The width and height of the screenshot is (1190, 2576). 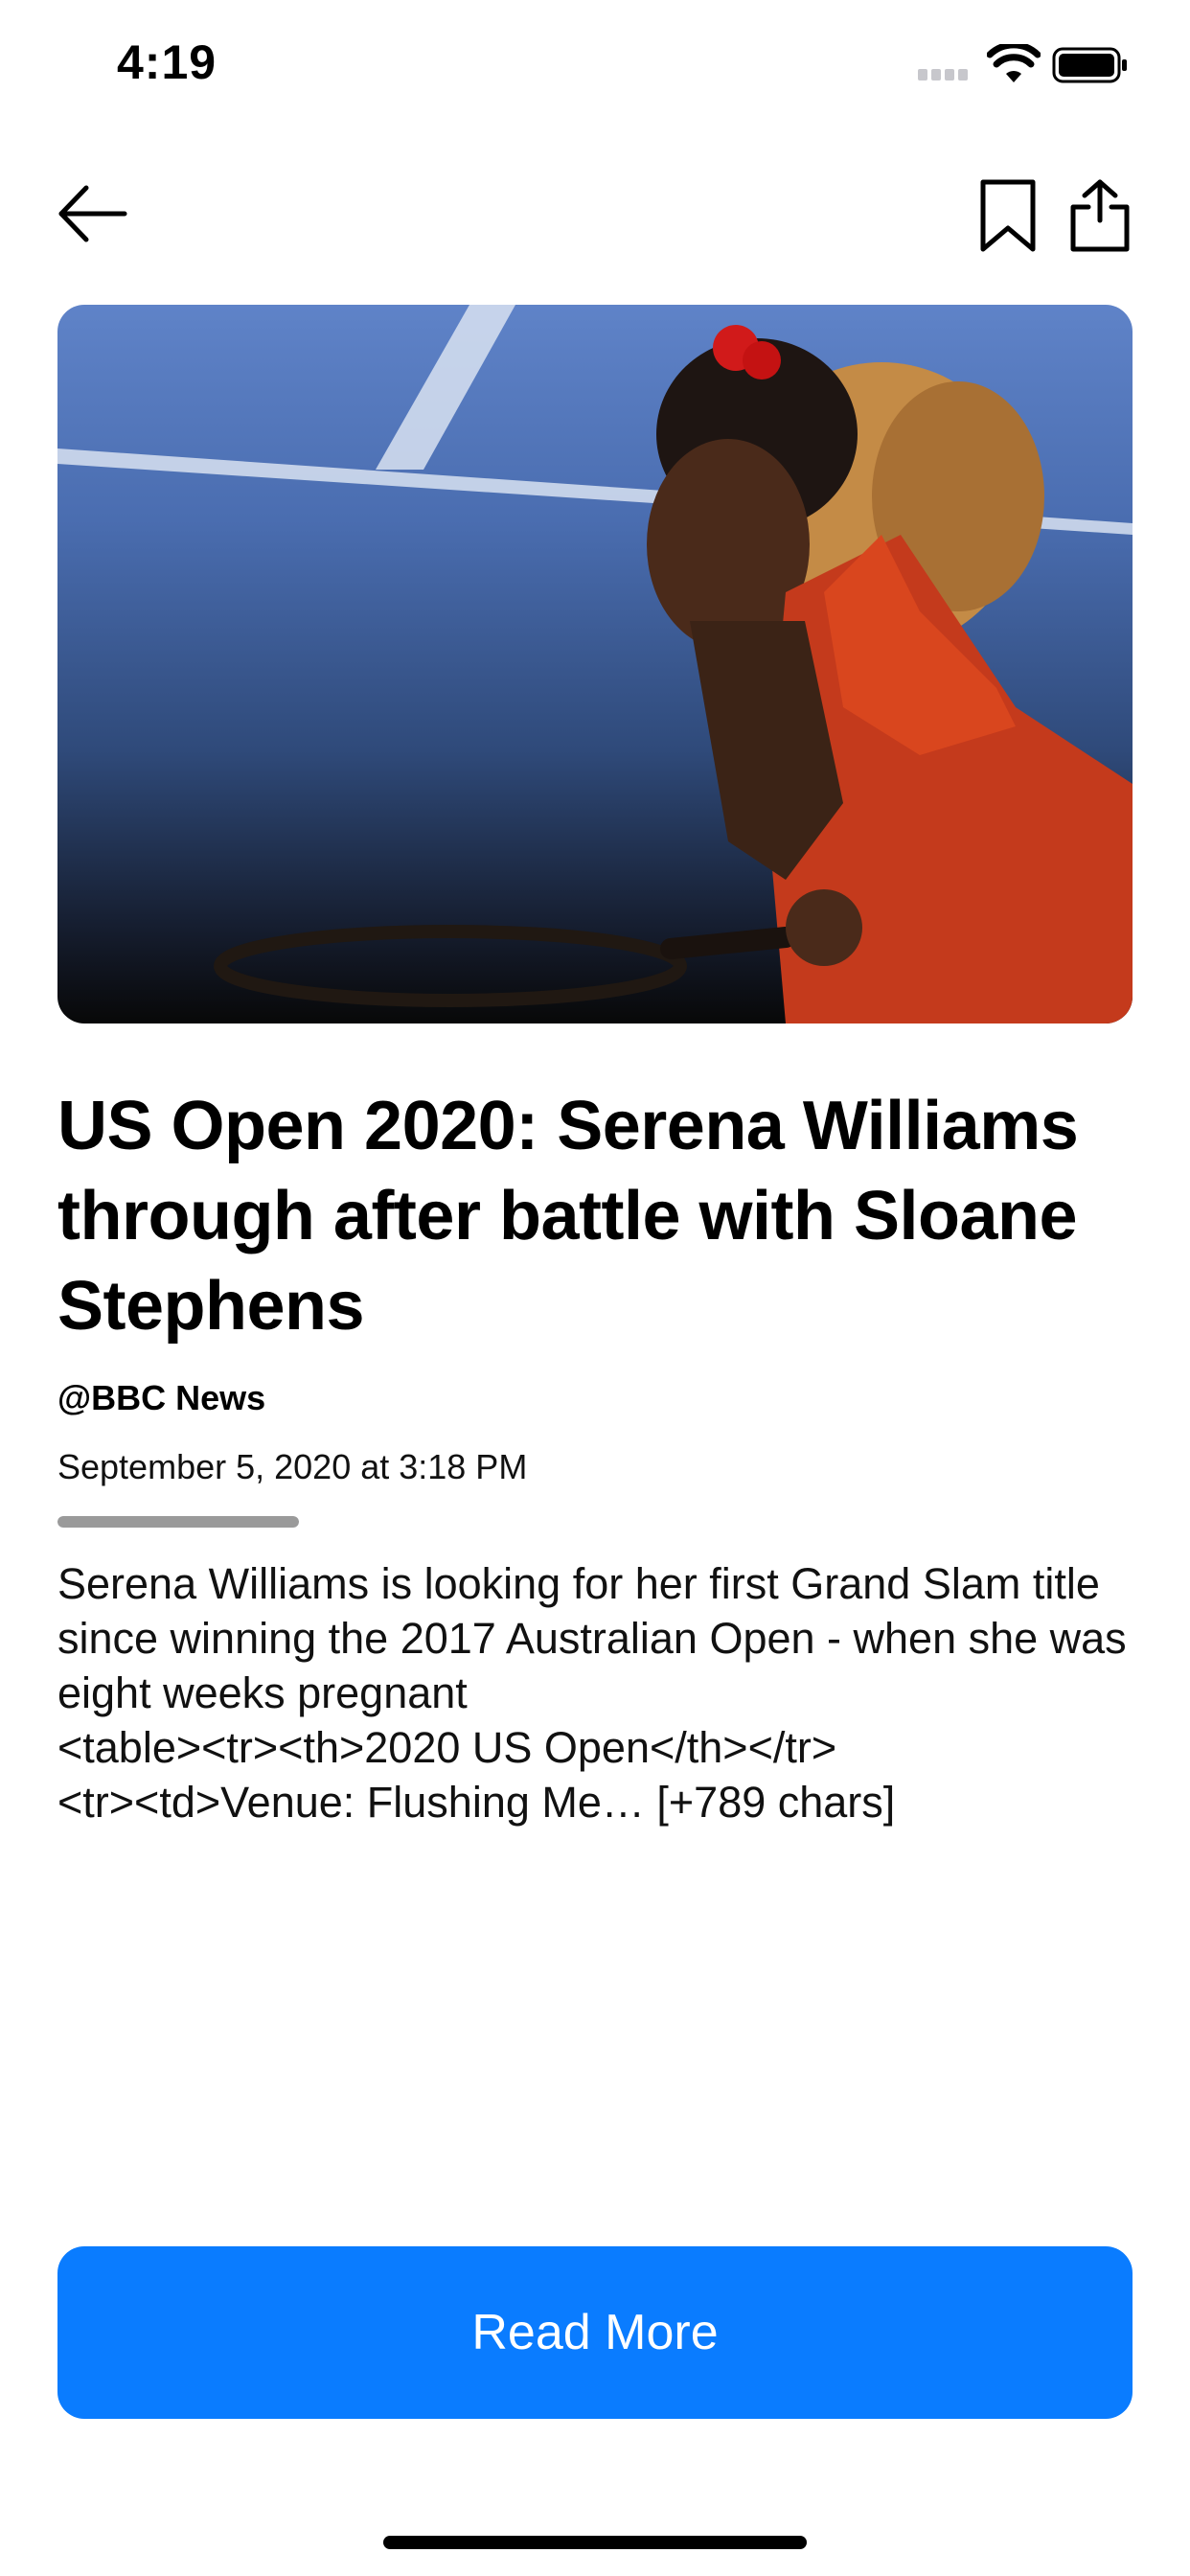 I want to click on read-progress-bar, so click(x=178, y=1522).